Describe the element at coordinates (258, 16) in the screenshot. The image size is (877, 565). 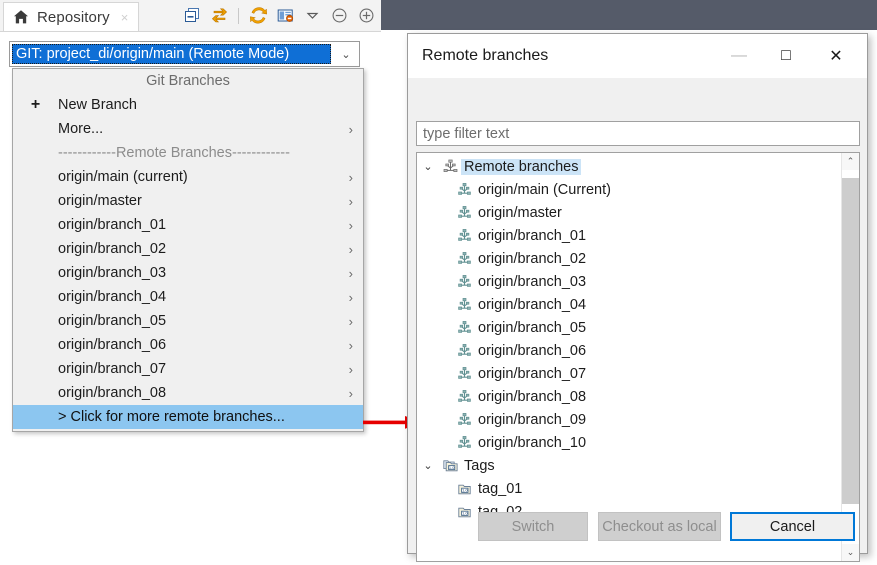
I see `refresh-icon` at that location.